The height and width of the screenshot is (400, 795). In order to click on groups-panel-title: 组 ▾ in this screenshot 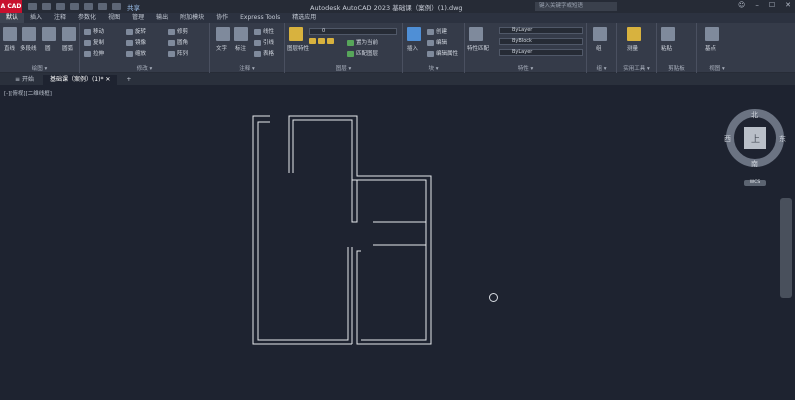, I will do `click(601, 68)`.